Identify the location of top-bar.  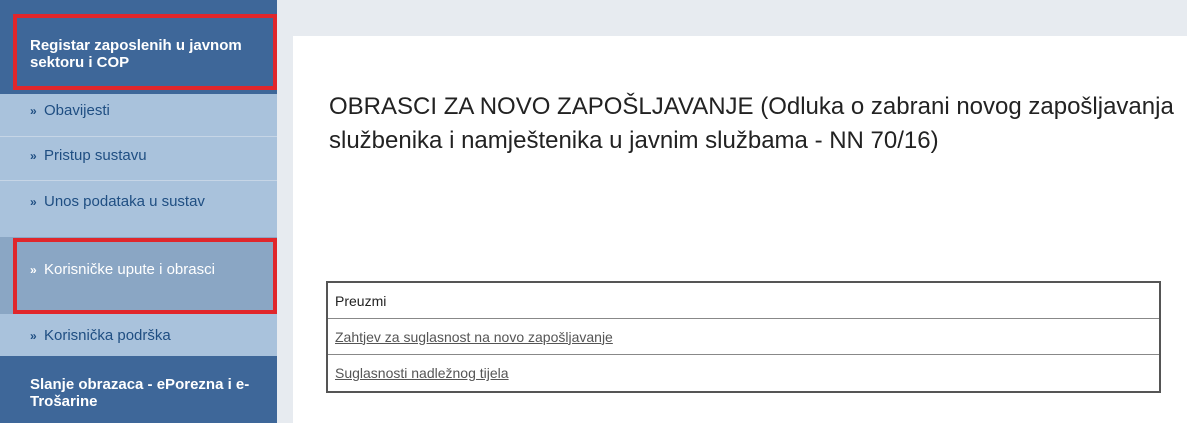
(732, 18).